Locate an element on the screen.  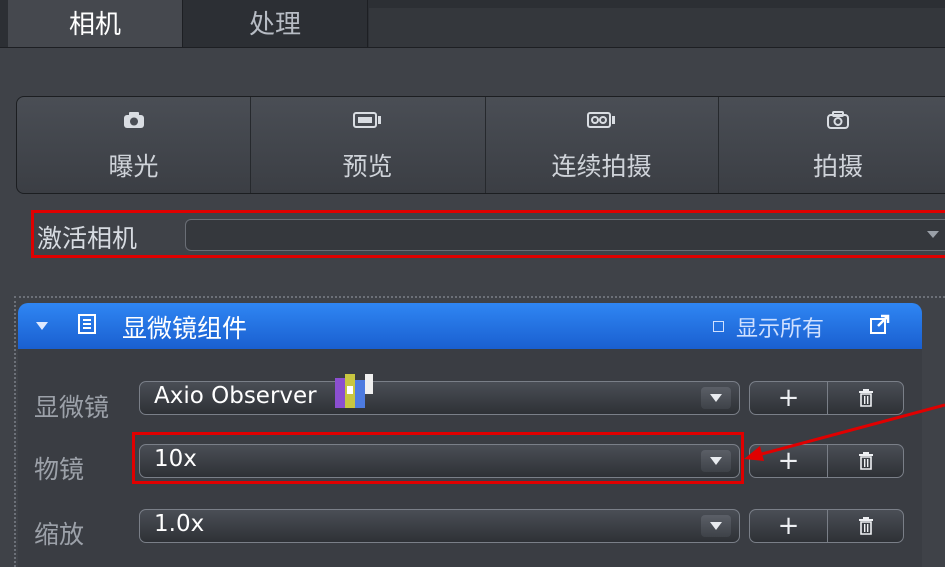
show-all-checkbox is located at coordinates (718, 326).